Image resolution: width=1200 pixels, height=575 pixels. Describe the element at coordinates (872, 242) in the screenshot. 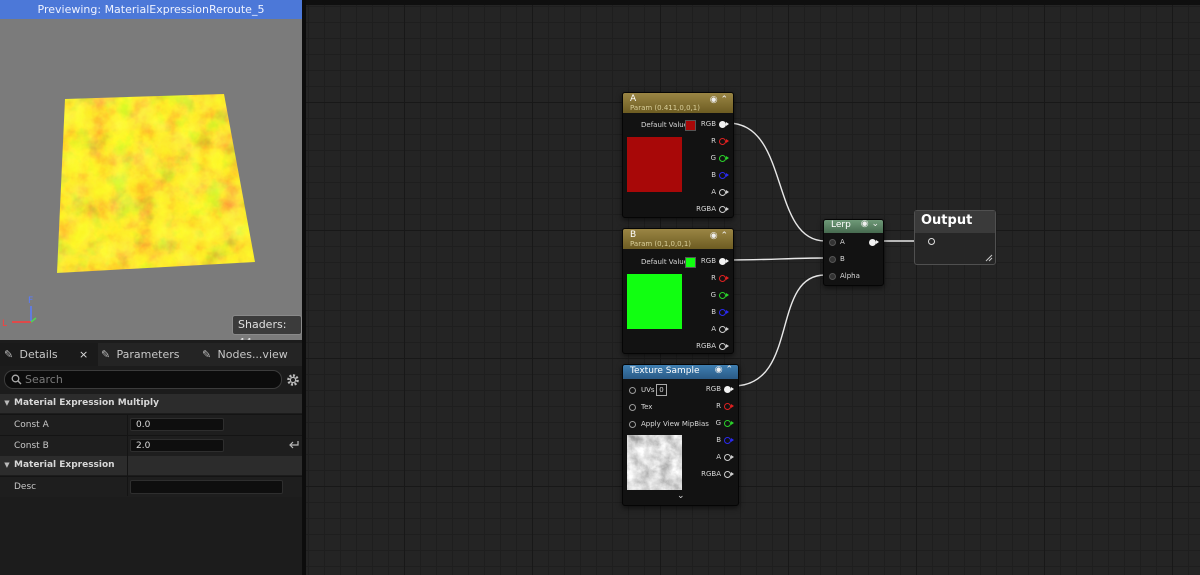

I see `output-pin` at that location.